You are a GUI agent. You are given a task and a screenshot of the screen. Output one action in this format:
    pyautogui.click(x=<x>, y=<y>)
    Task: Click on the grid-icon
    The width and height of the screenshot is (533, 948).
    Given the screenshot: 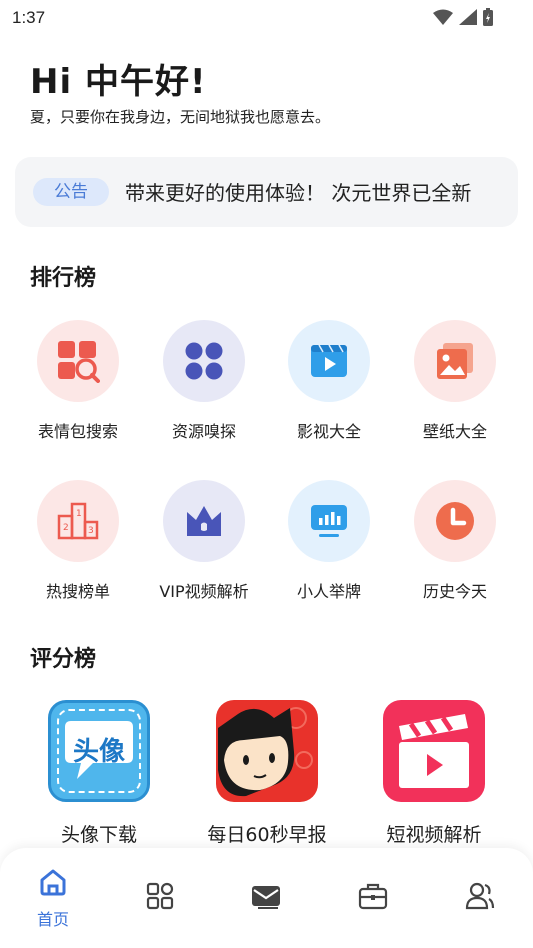 What is the action you would take?
    pyautogui.click(x=160, y=896)
    